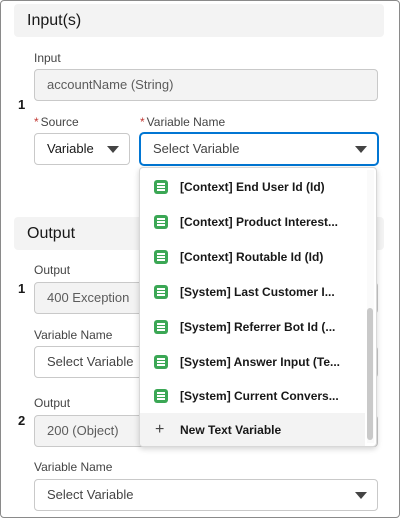 The height and width of the screenshot is (518, 400). I want to click on dropdown-option: [Context] Routable Id (Id), so click(252, 257).